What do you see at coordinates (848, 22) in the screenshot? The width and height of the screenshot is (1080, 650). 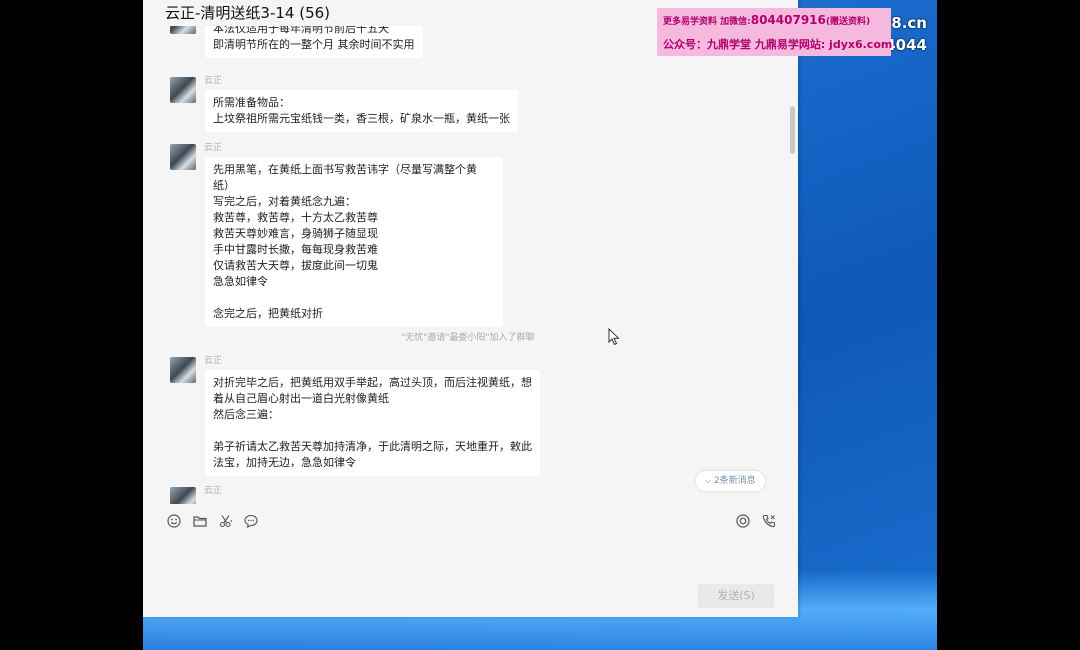 I see `watermark-suffix: (赠送资料)` at bounding box center [848, 22].